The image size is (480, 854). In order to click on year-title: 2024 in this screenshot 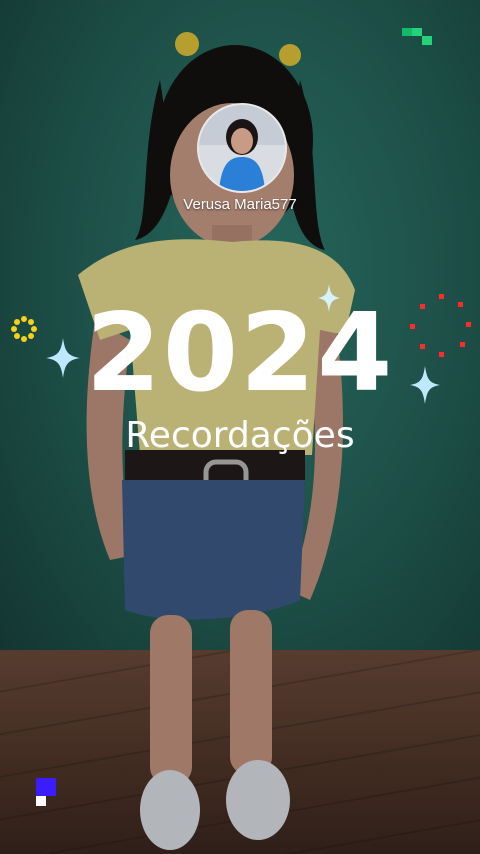, I will do `click(240, 353)`.